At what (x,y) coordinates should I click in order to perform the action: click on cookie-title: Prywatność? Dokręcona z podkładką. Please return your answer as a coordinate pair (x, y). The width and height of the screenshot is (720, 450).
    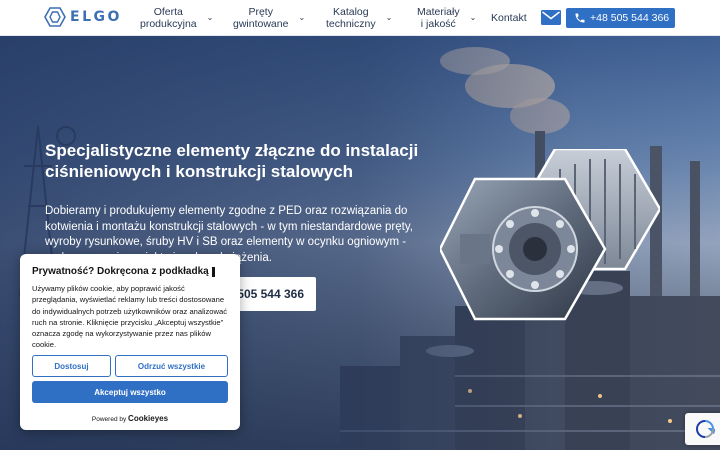
    Looking at the image, I should click on (120, 271).